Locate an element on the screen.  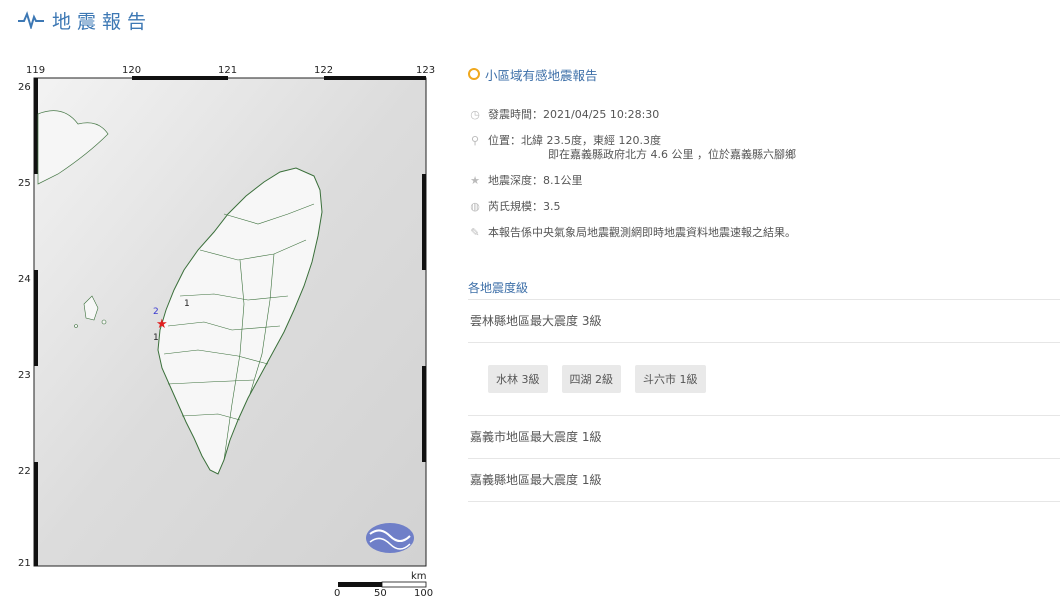
seismograph-icon is located at coordinates (31, 20).